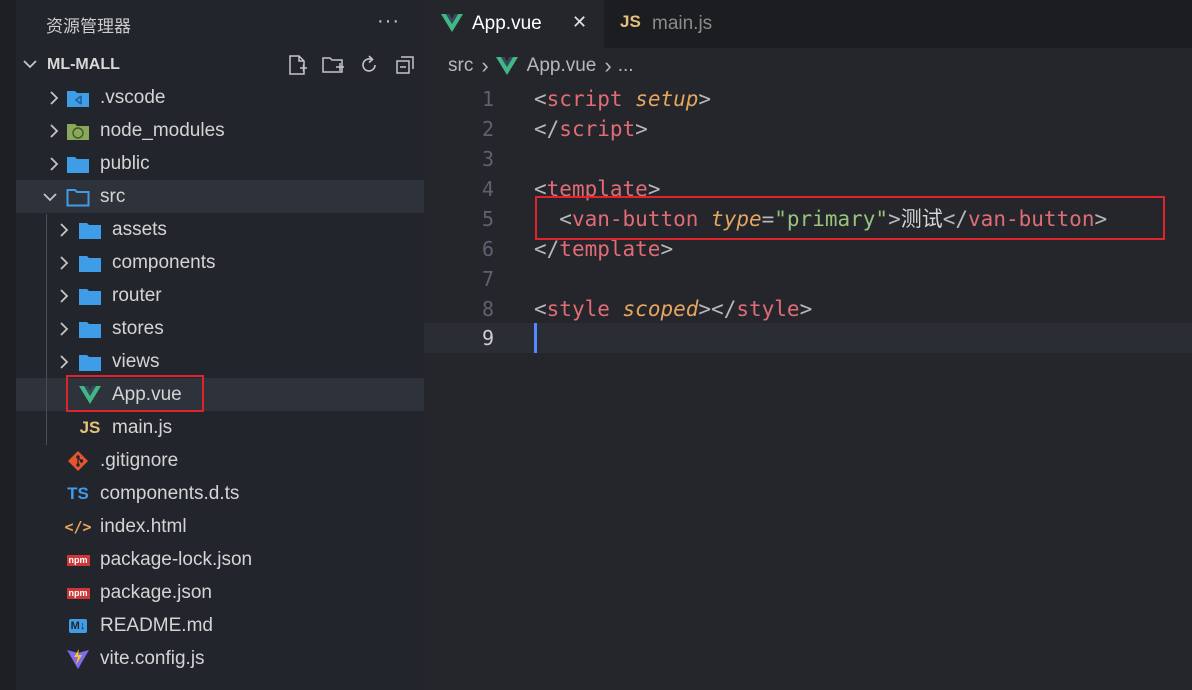 The width and height of the screenshot is (1192, 690). I want to click on line-number: 2, so click(487, 129).